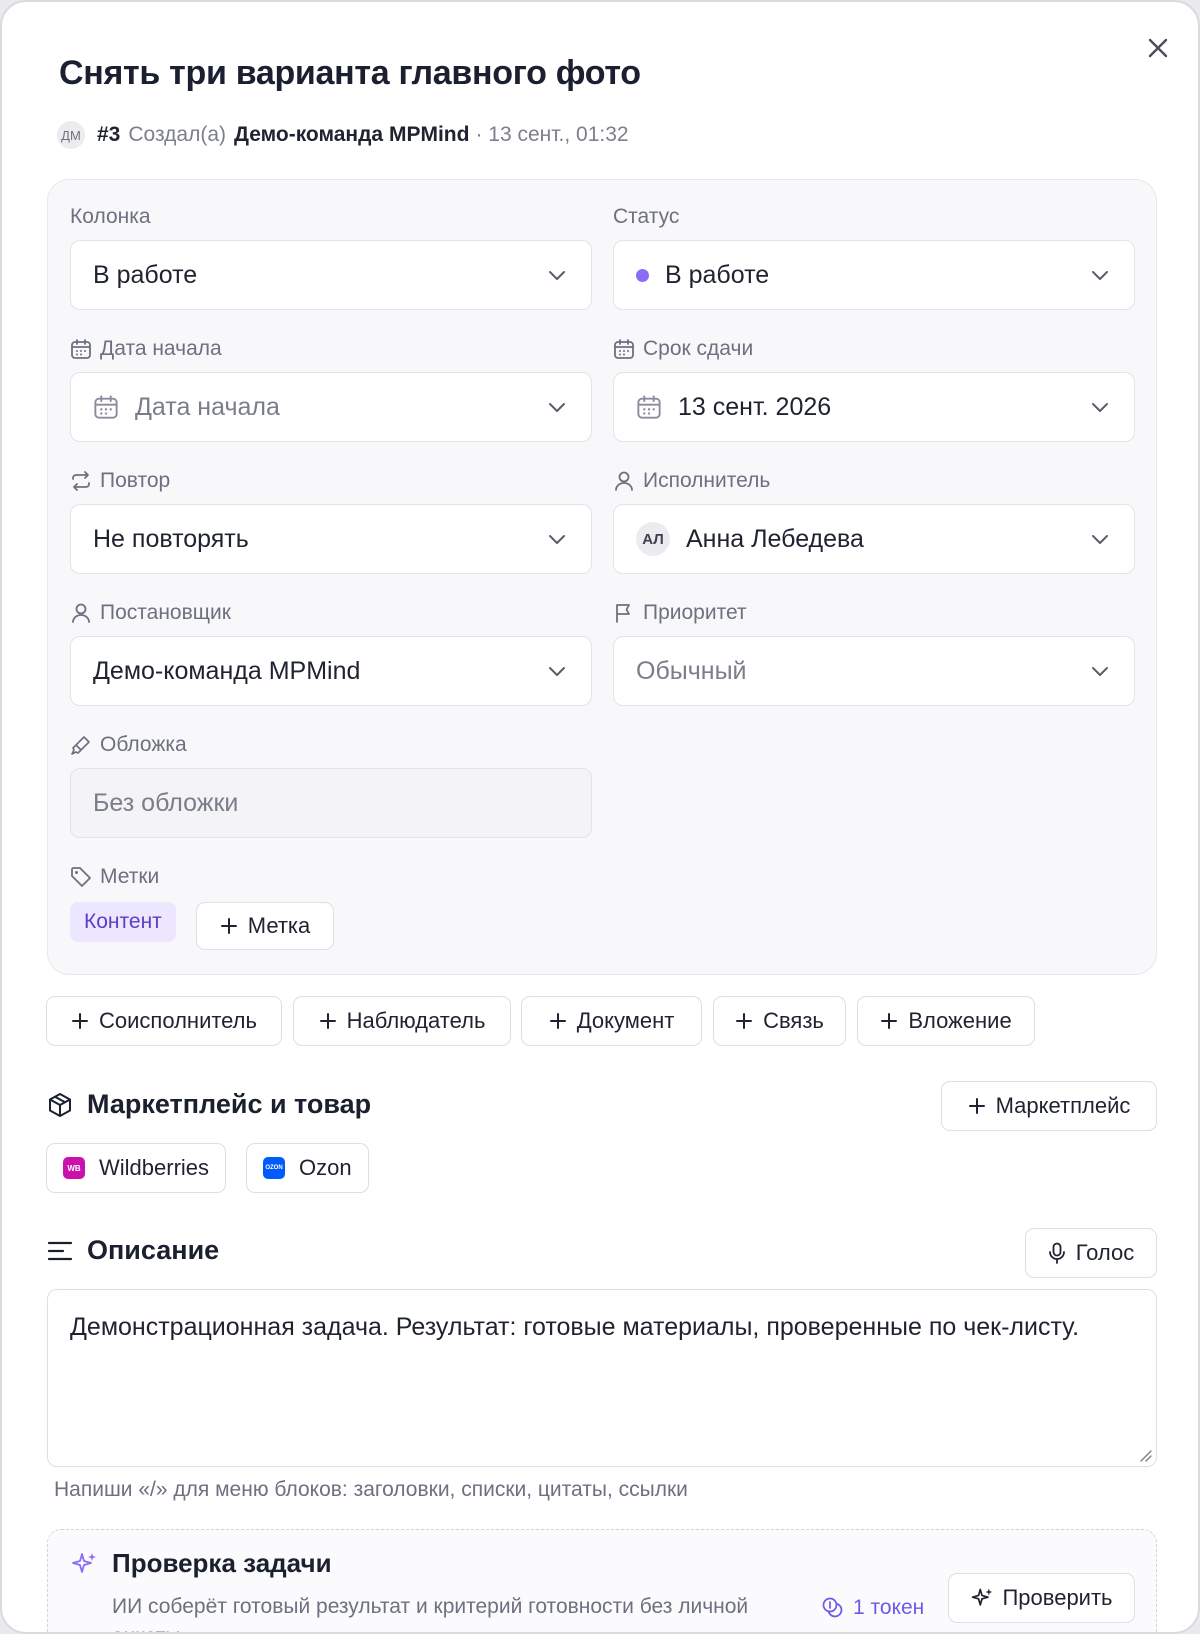 Image resolution: width=1200 pixels, height=1634 pixels. Describe the element at coordinates (793, 1020) in the screenshot. I see `link-label: Связь` at that location.